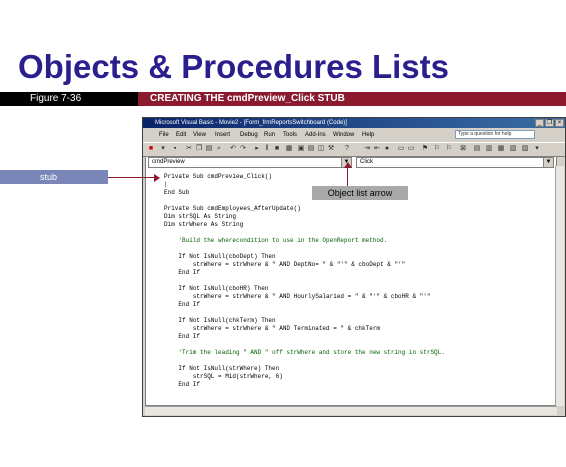  What do you see at coordinates (358, 225) in the screenshot?
I see `code-line: Dim strWhere As String` at bounding box center [358, 225].